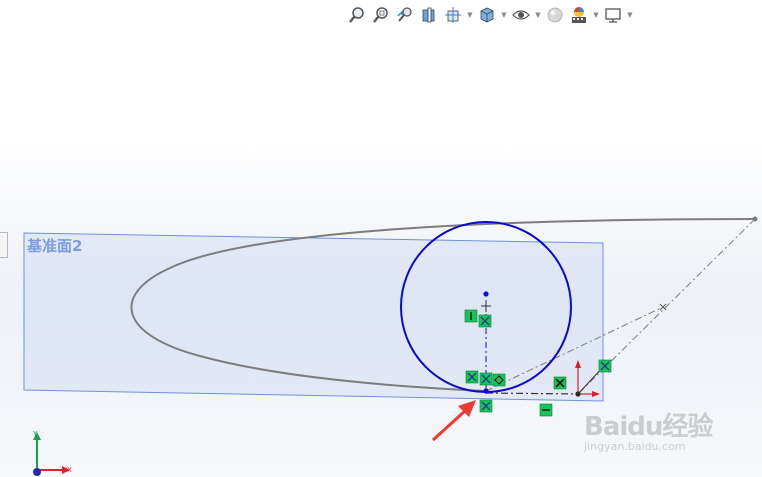 Image resolution: width=762 pixels, height=477 pixels. Describe the element at coordinates (555, 15) in the screenshot. I see `edit-appearance-icon` at that location.